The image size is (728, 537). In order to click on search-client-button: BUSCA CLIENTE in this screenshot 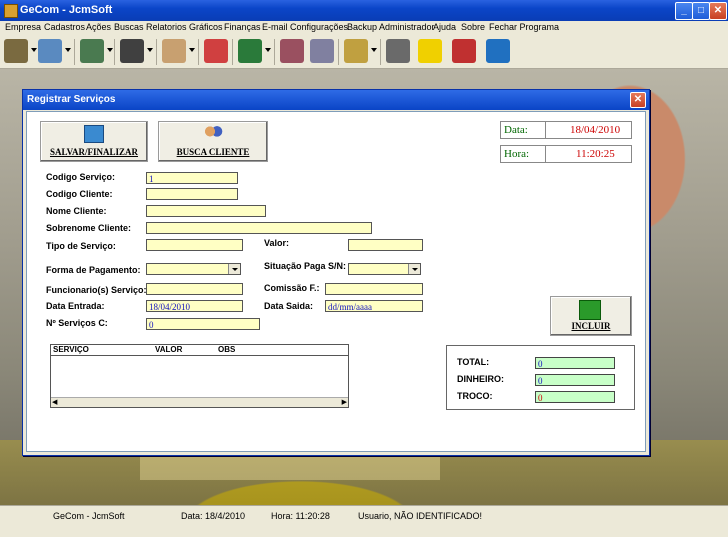, I will do `click(213, 141)`.